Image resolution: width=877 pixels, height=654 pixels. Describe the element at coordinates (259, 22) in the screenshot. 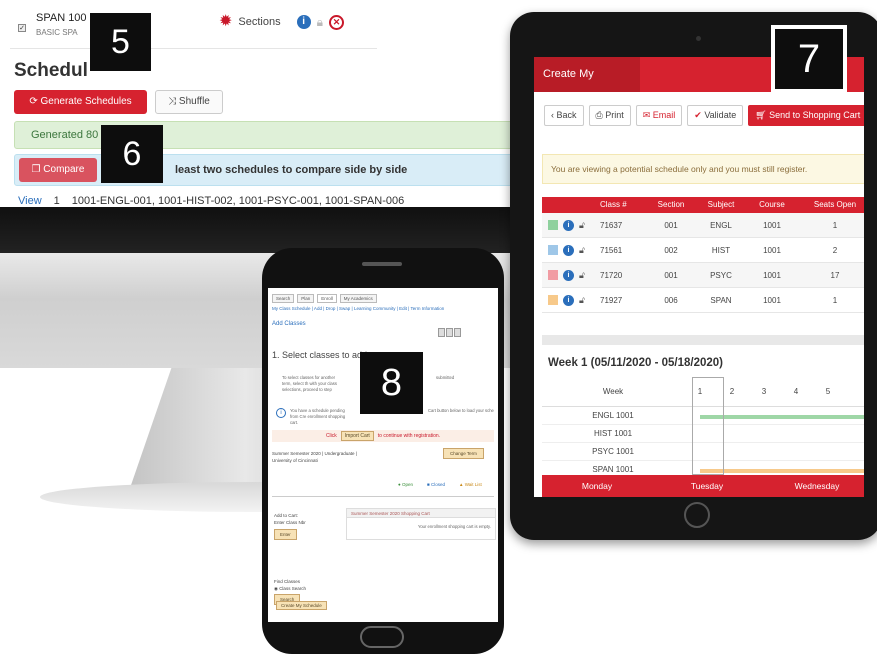

I see `sections-label: Sections` at that location.